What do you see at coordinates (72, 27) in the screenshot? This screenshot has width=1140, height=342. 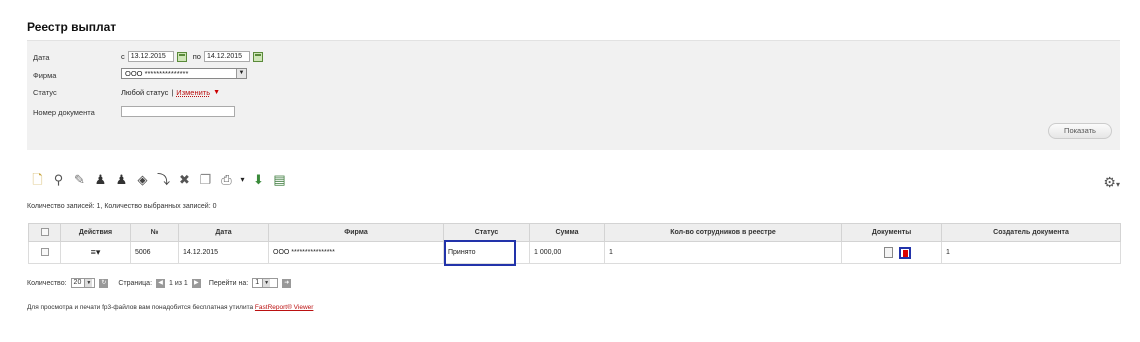 I see `page-title: Реестр выплат` at bounding box center [72, 27].